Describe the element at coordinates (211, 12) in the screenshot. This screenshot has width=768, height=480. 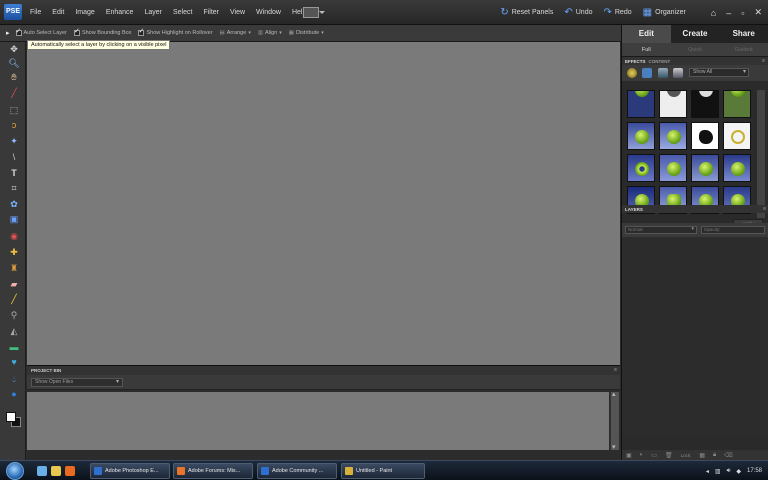
I see `menu-filter: Filter` at that location.